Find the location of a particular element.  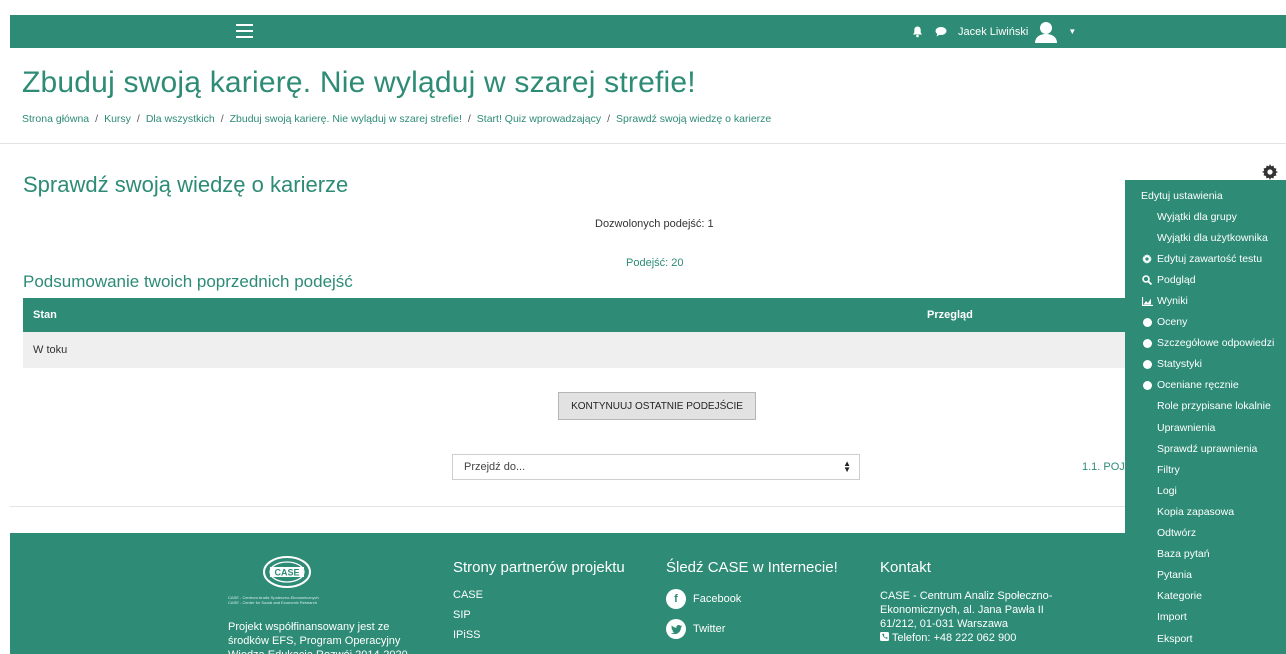

settings-menu-item: Import is located at coordinates (1205, 617).